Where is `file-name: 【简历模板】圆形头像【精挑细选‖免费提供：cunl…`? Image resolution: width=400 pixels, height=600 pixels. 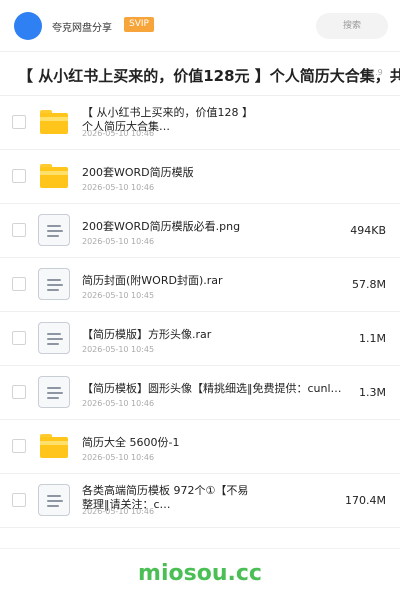
file-name: 【简历模板】圆形头像【精挑细选‖免费提供：cunl… is located at coordinates (217, 388).